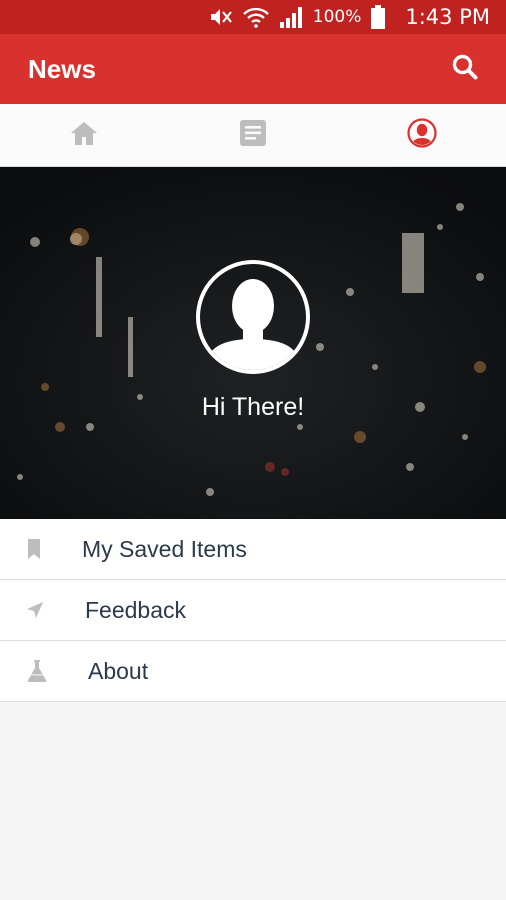 The width and height of the screenshot is (506, 900). I want to click on signal-icon, so click(291, 17).